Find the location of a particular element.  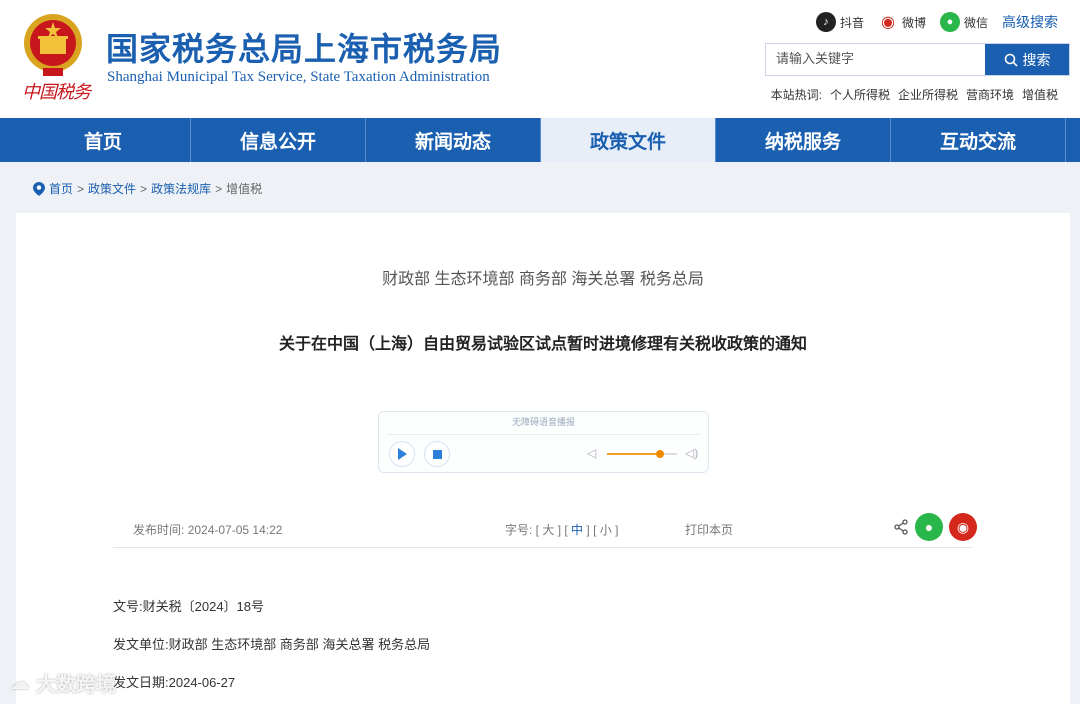

print-button: 打印本页 is located at coordinates (709, 529).